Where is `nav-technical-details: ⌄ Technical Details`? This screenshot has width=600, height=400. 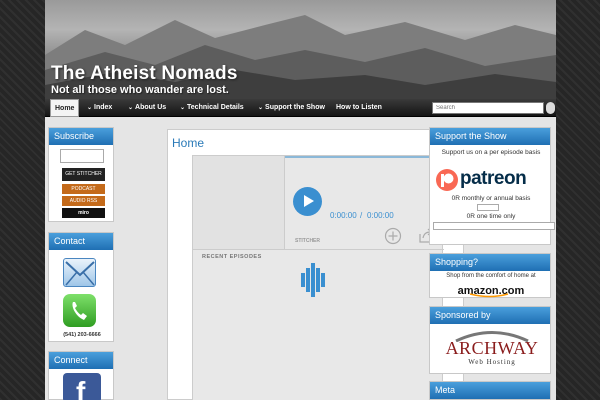
nav-technical-details: ⌄ Technical Details is located at coordinates (212, 108).